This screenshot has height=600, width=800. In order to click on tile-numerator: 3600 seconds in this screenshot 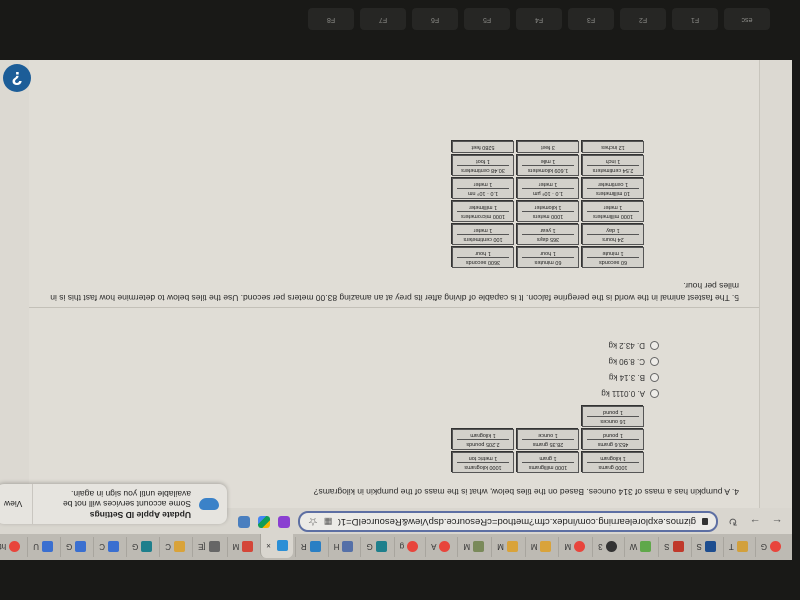, I will do `click(483, 262)`.